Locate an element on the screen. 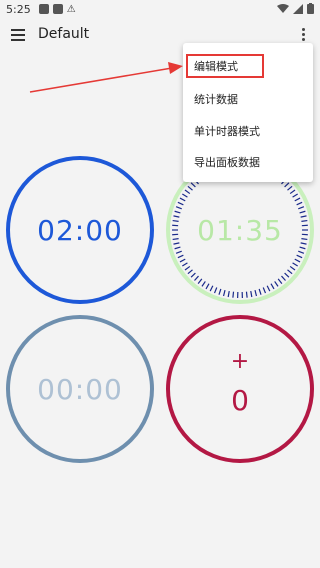  menu-icon is located at coordinates (18, 35).